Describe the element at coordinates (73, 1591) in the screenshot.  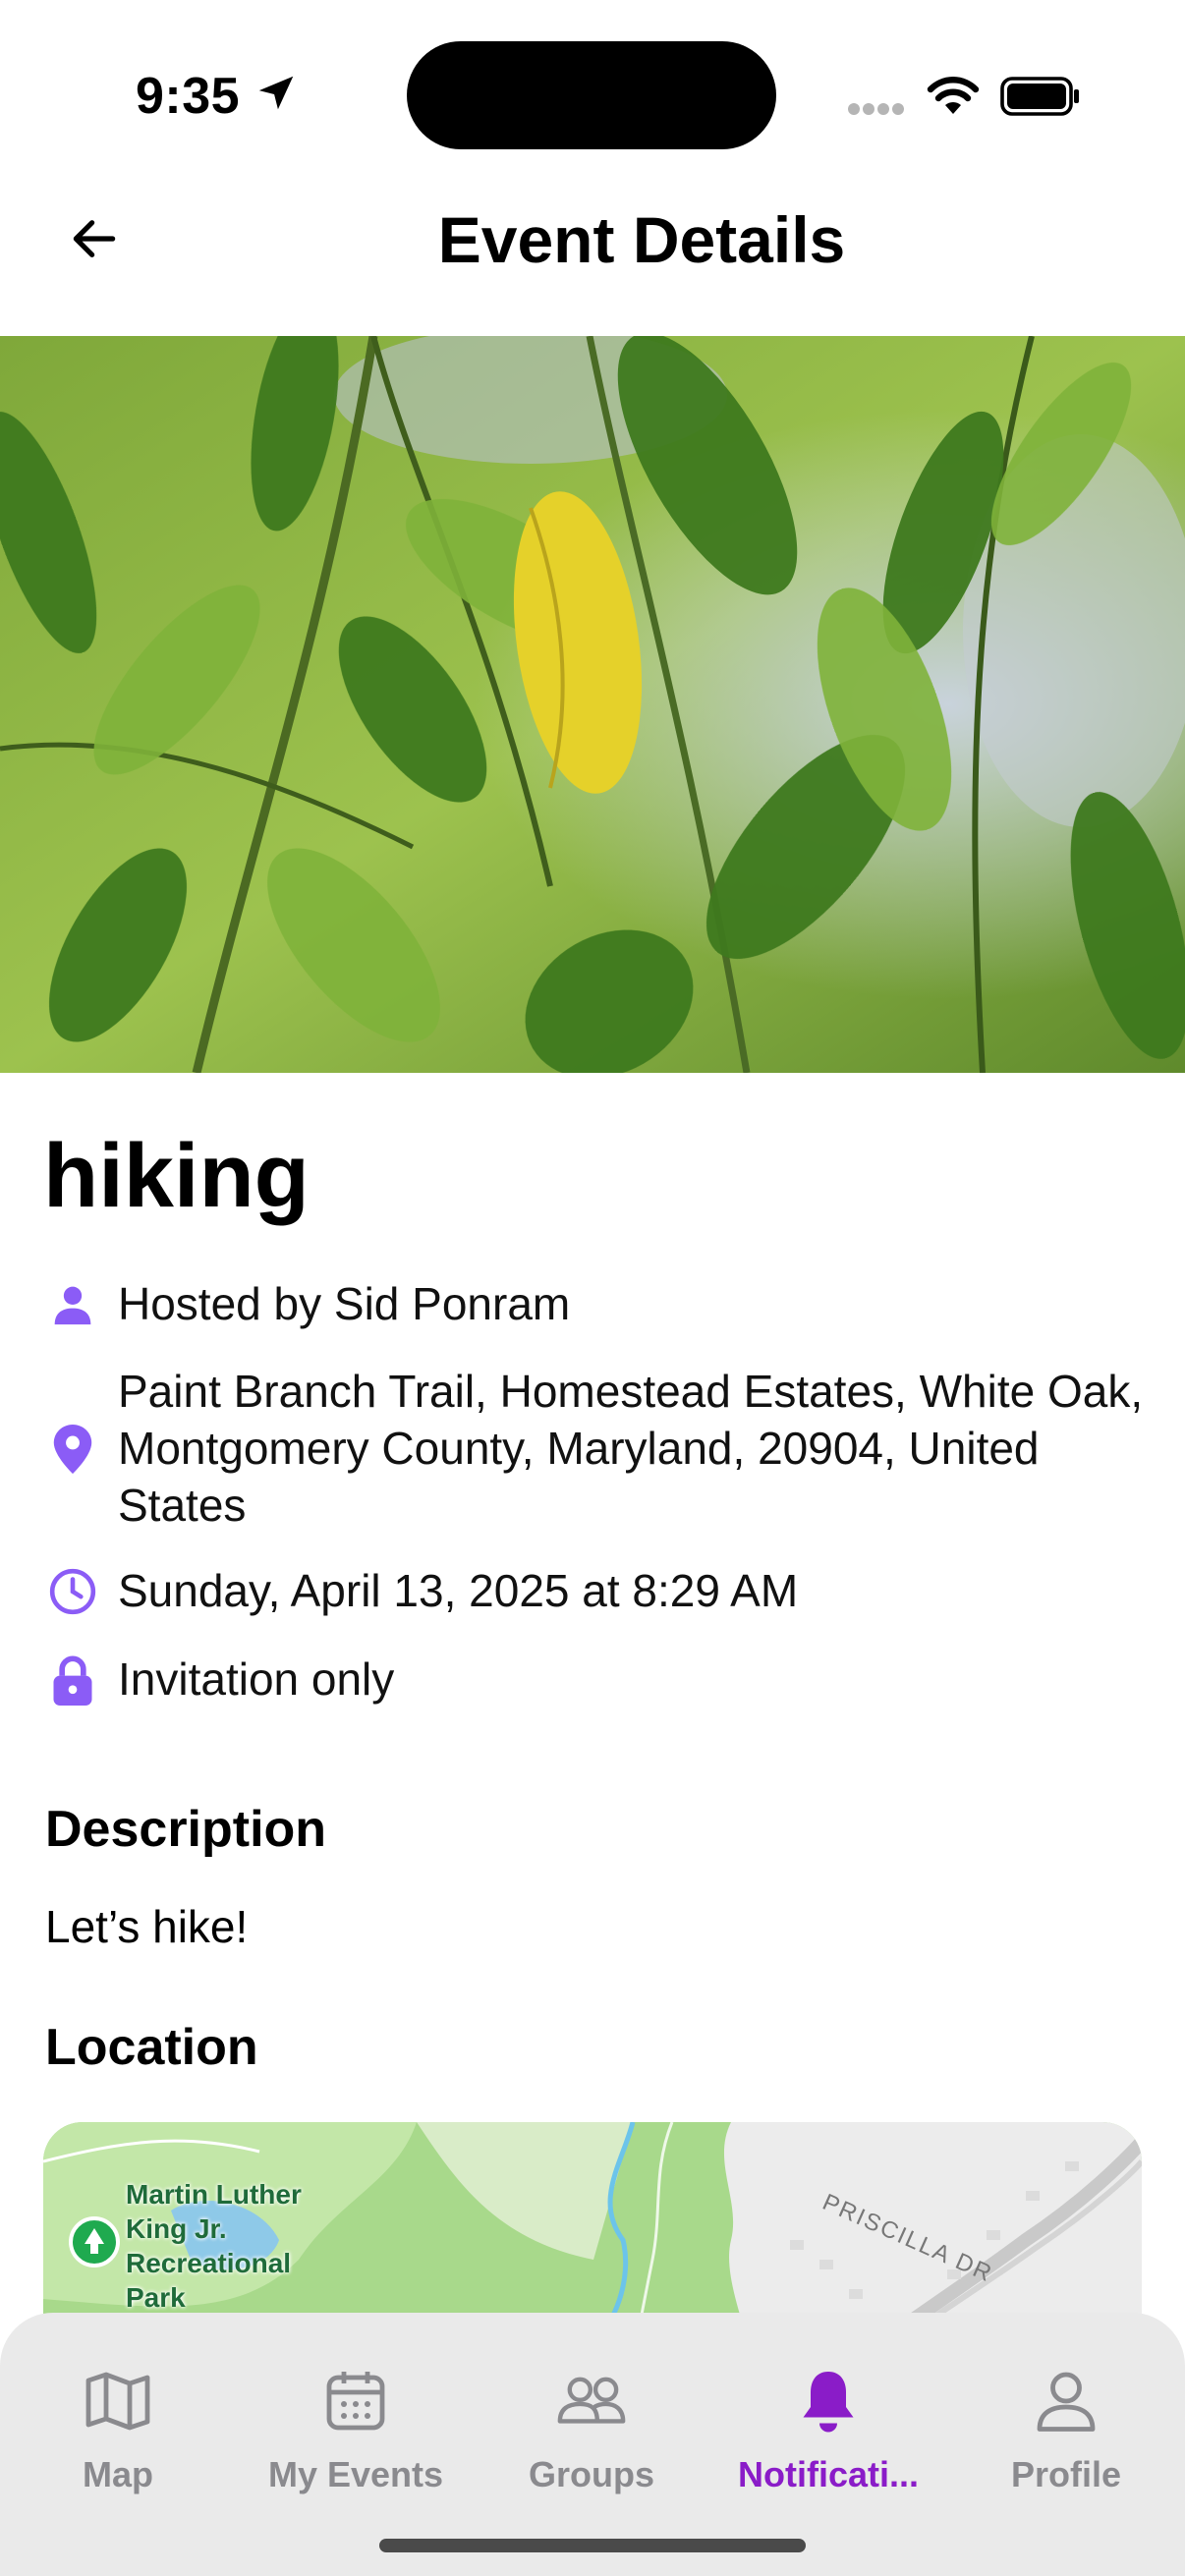
I see `clock-icon` at that location.